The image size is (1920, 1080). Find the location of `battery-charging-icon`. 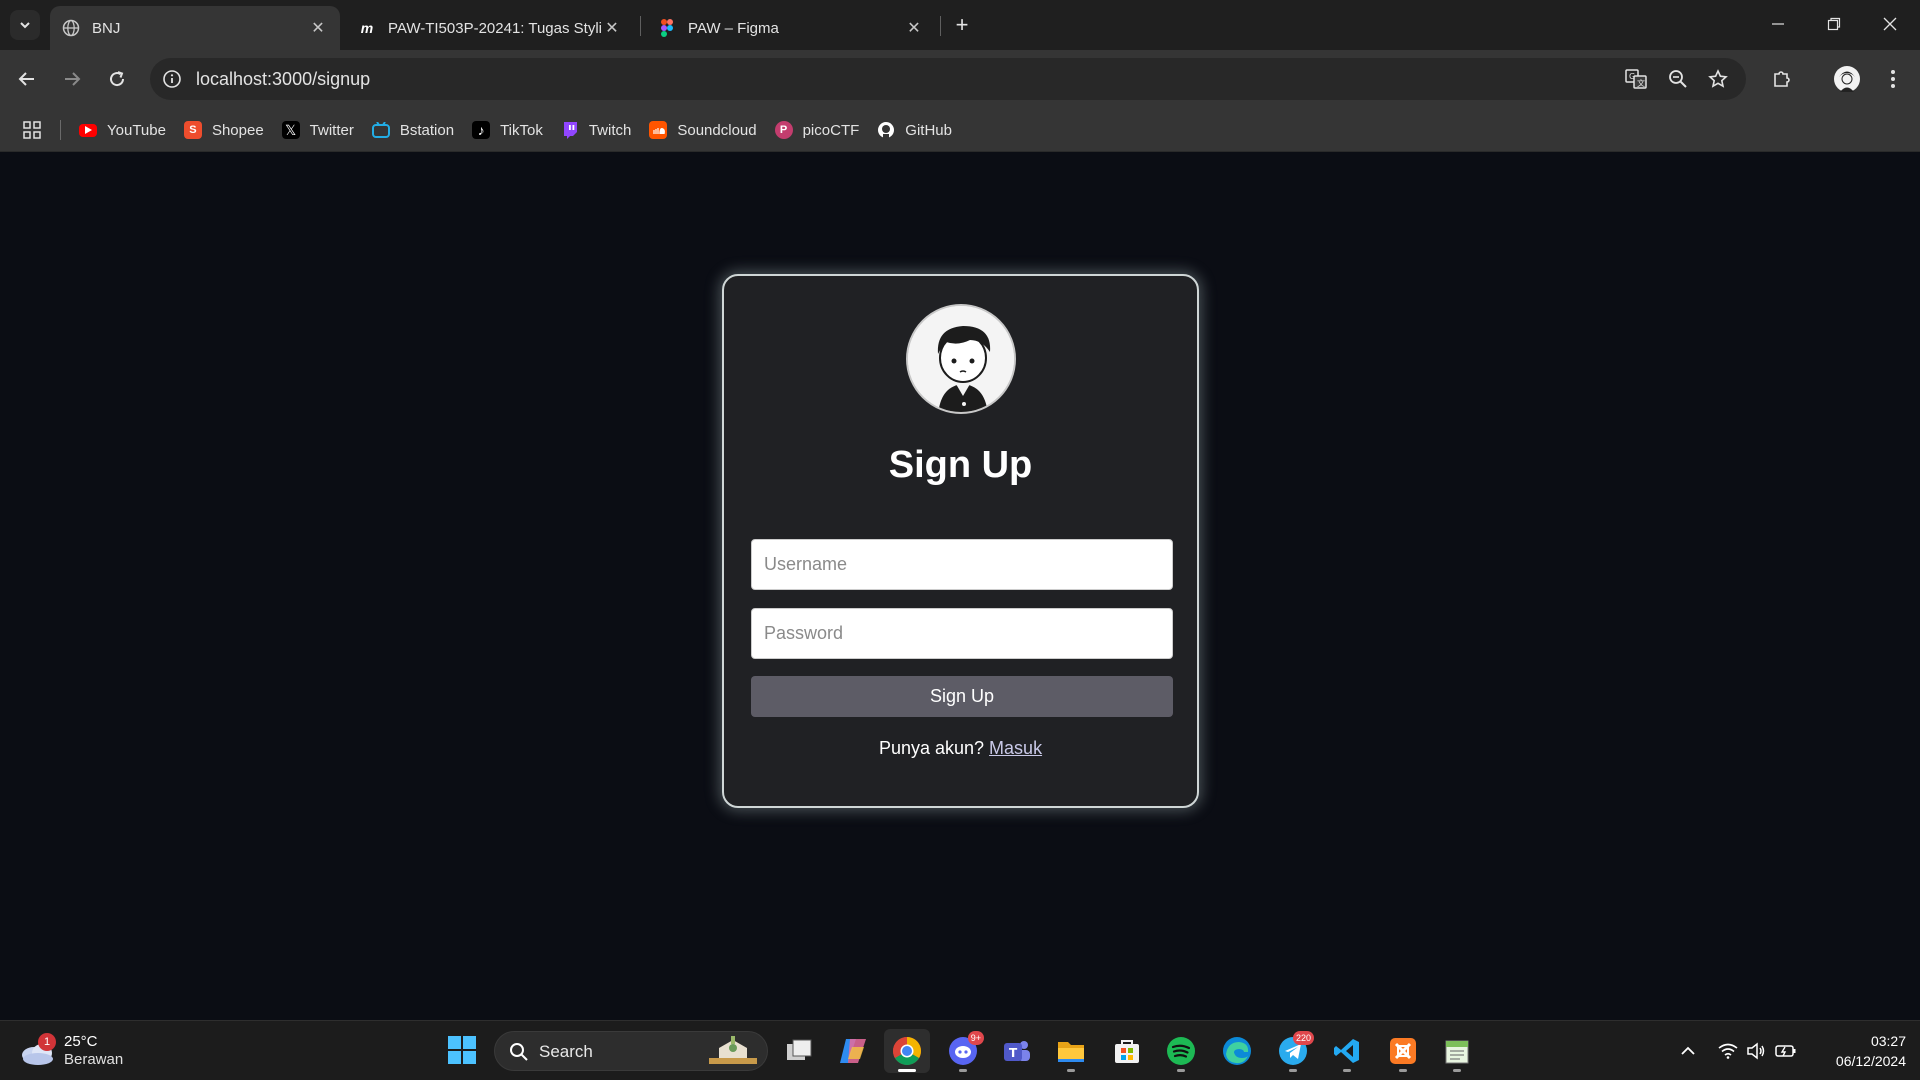

battery-charging-icon is located at coordinates (1785, 1051).